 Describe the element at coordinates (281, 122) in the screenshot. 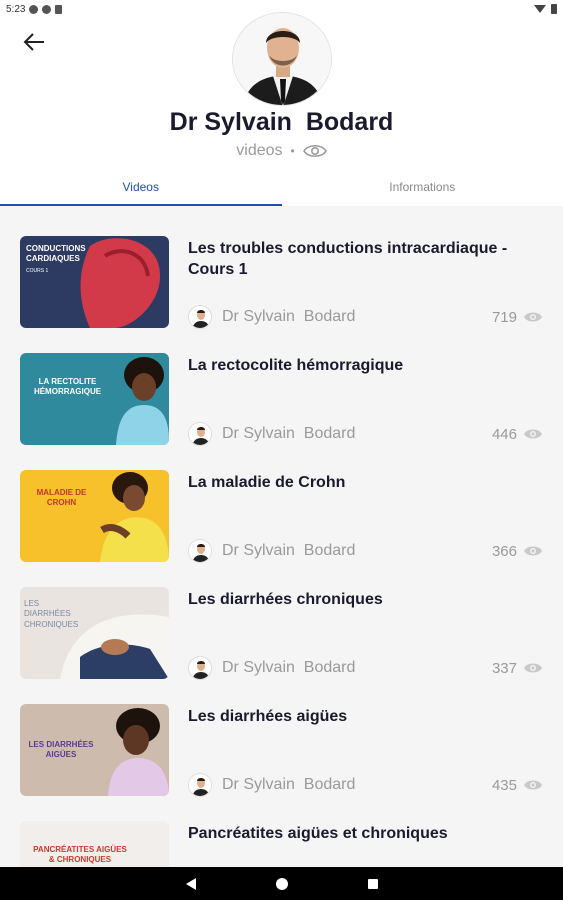

I see `profile-name: Dr Sylvain Bodard` at that location.